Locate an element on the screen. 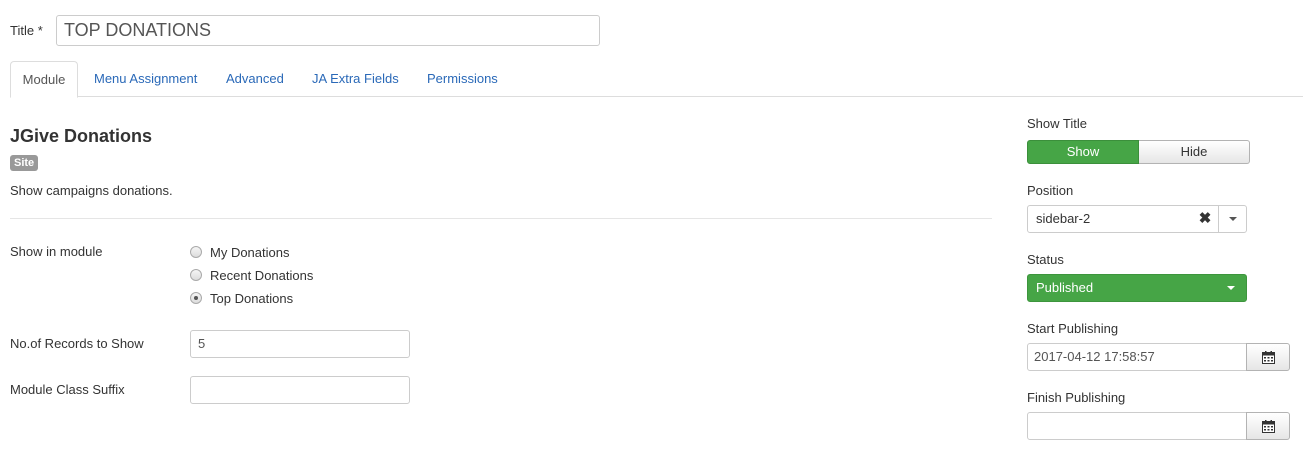  records-input: 5 is located at coordinates (300, 344).